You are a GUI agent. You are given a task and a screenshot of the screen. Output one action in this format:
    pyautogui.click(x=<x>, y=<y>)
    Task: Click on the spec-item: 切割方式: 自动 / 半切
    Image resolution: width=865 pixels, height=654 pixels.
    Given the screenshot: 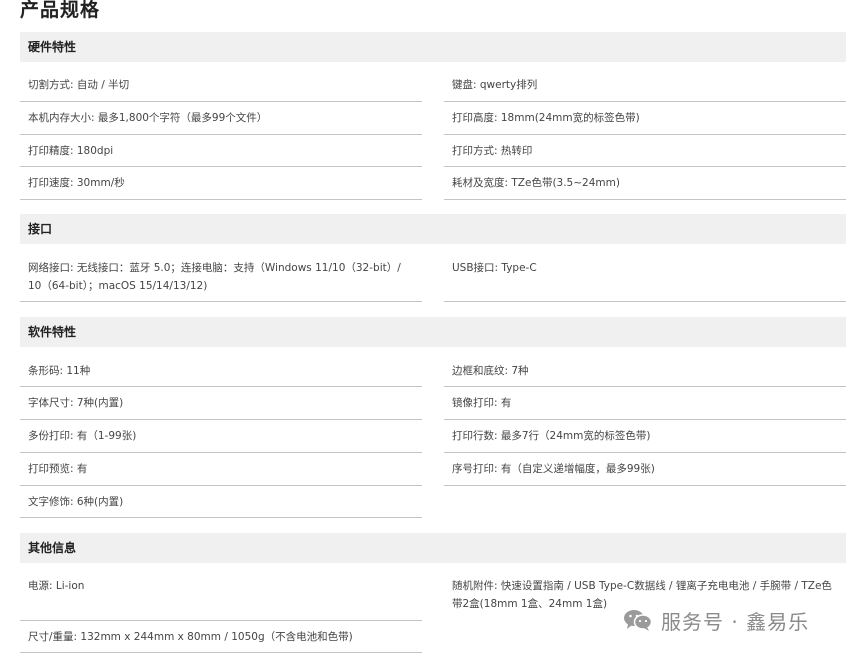 What is the action you would take?
    pyautogui.click(x=221, y=85)
    